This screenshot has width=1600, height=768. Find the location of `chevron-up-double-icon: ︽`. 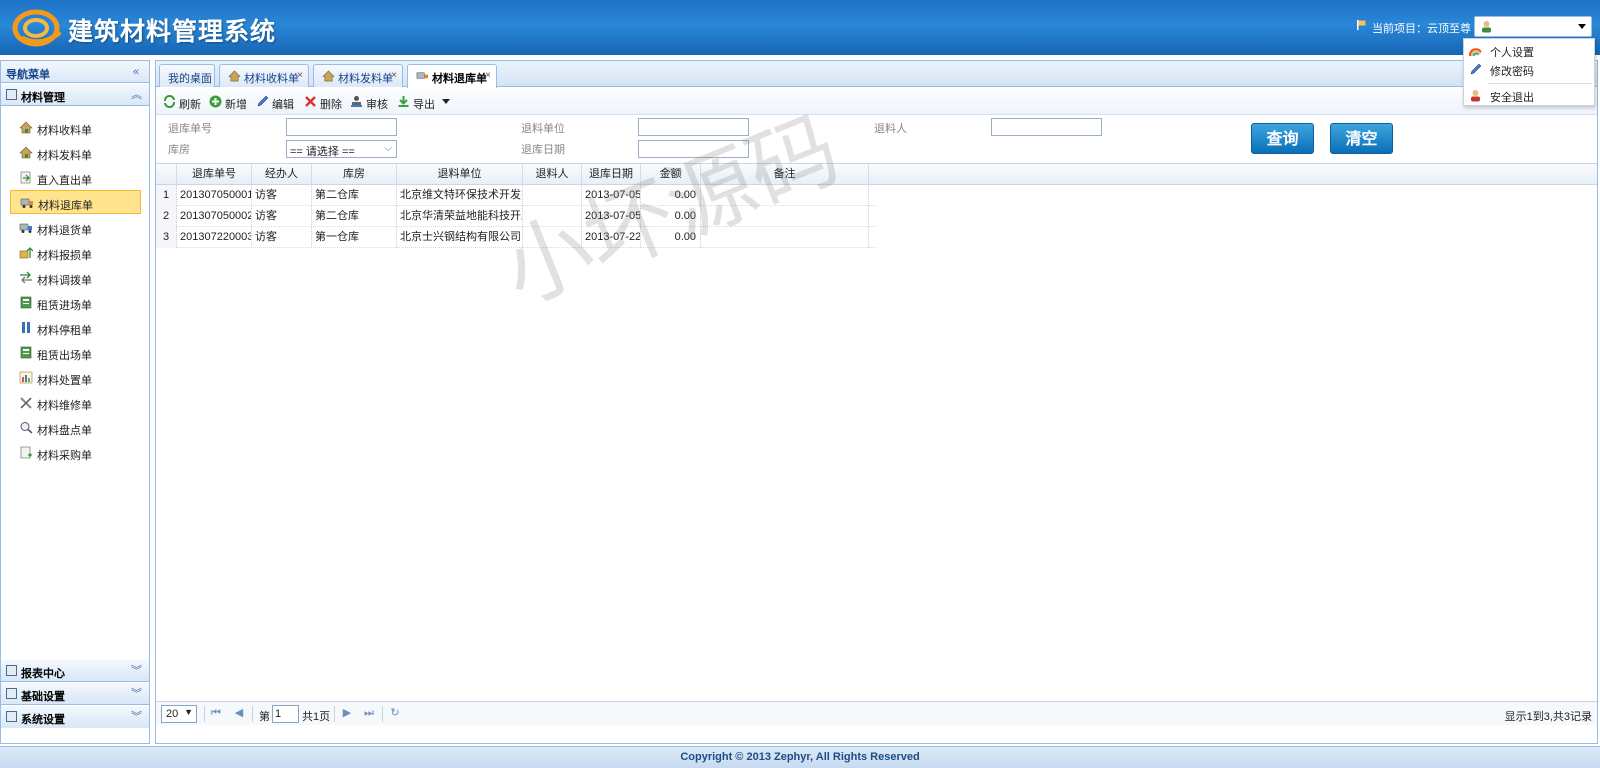

chevron-up-double-icon: ︽ is located at coordinates (136, 95).